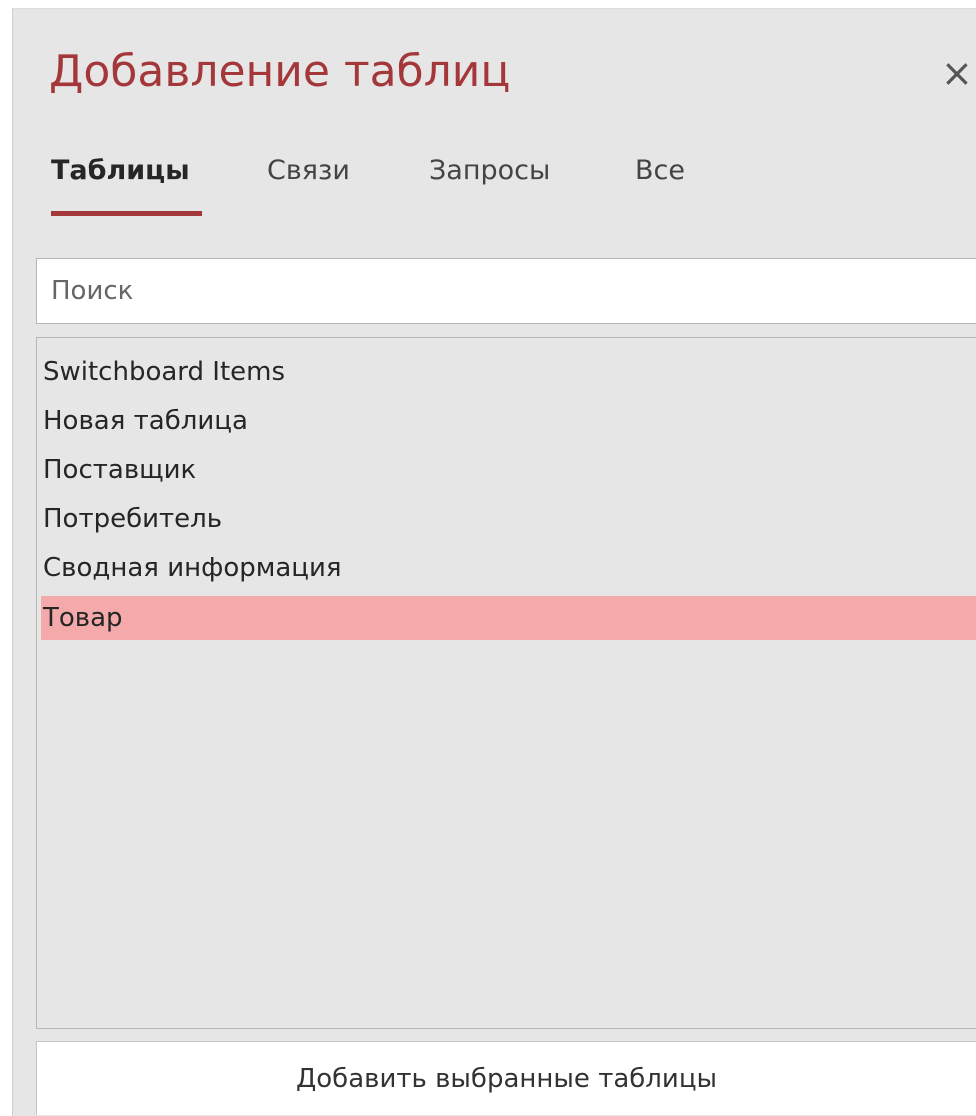  I want to click on list-item-product: Товар, so click(508, 618).